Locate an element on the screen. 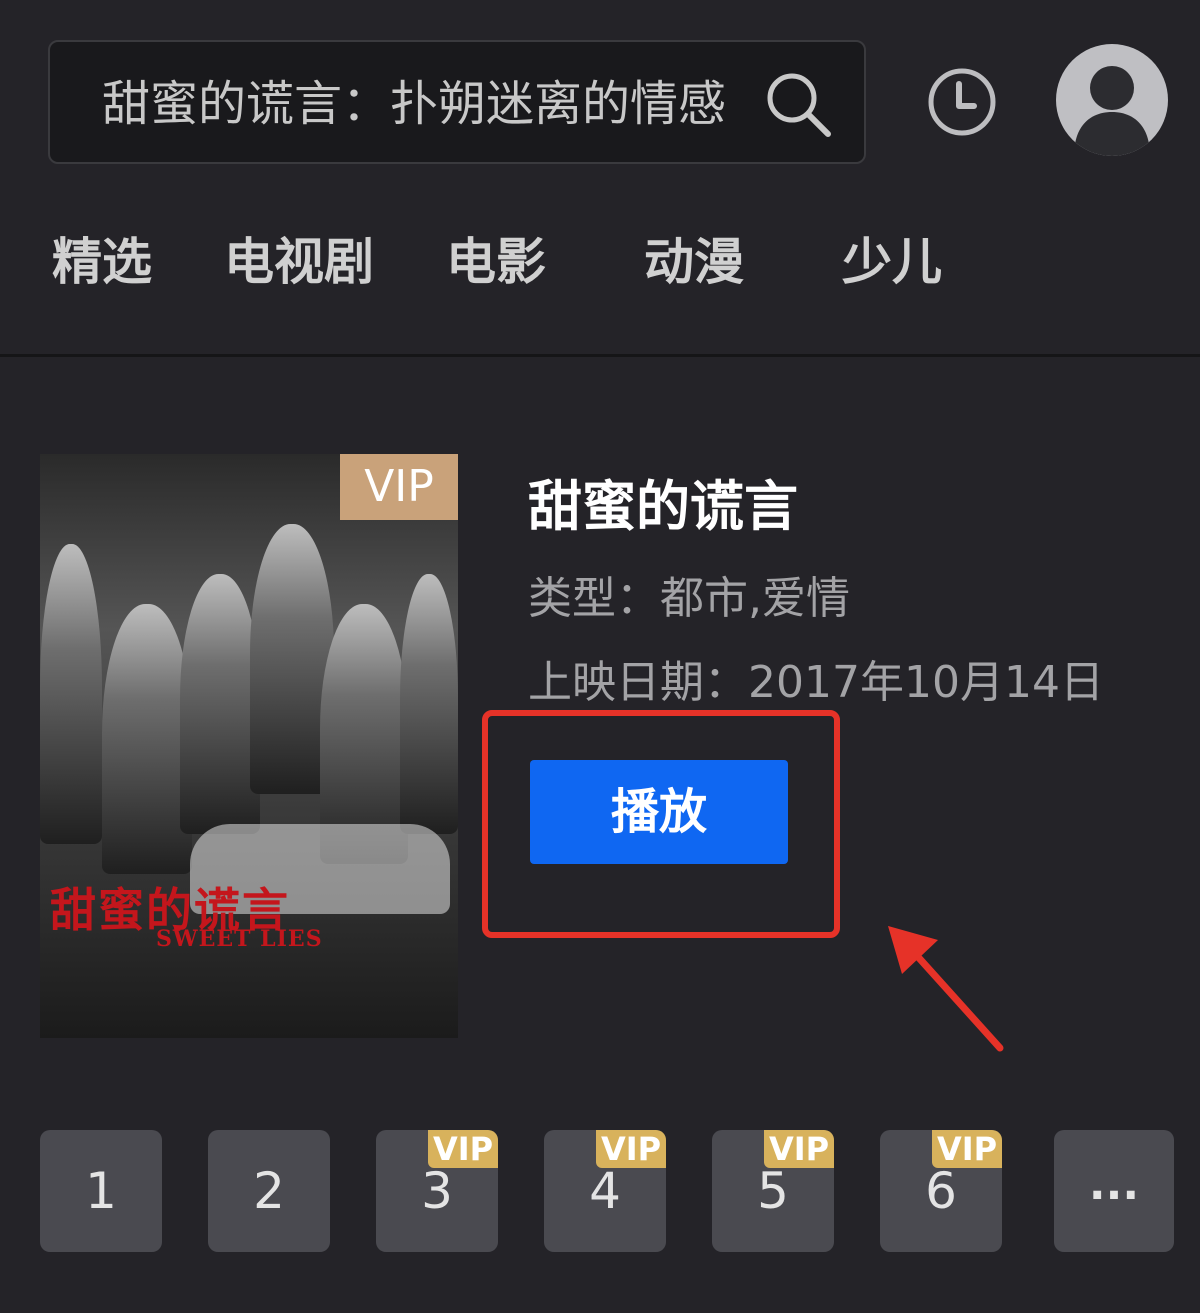  play-button: 播放 is located at coordinates (659, 812).